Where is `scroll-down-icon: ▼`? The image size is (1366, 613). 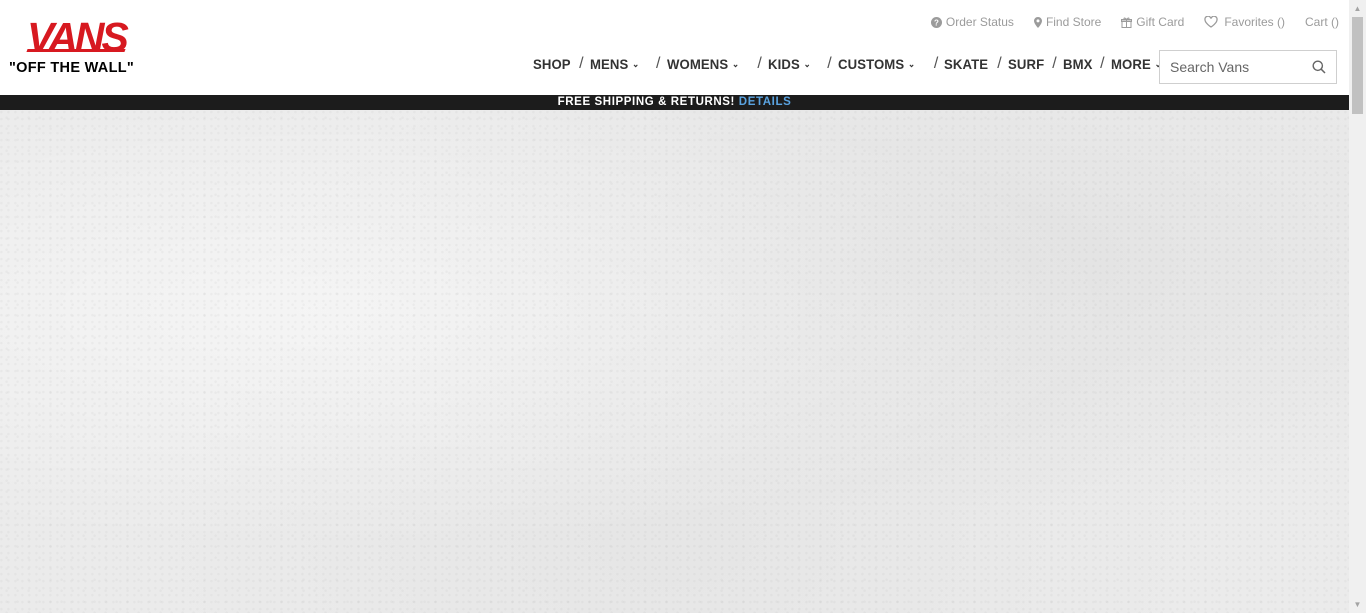 scroll-down-icon: ▼ is located at coordinates (1357, 604).